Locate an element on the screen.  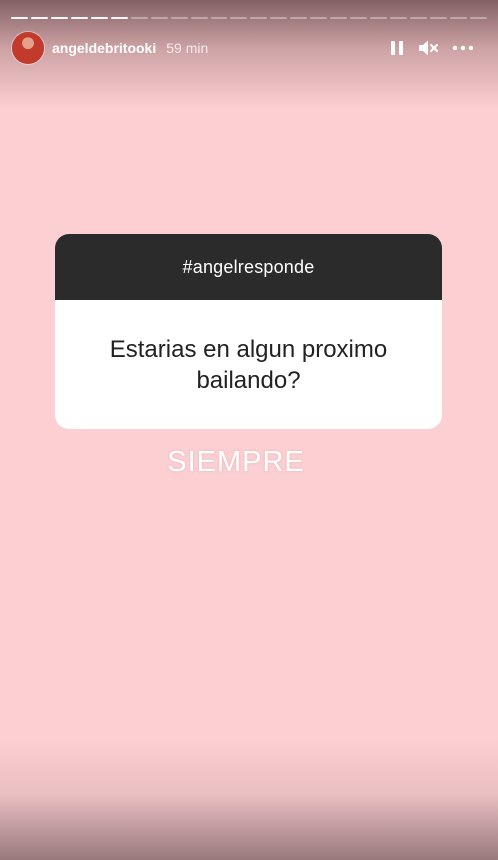
question-text: Estarias en algun proximo bailando? is located at coordinates (248, 364).